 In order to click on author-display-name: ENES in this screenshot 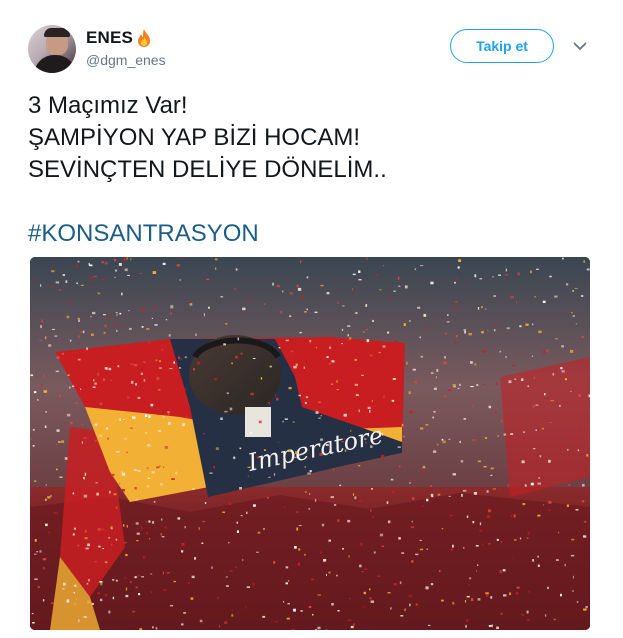, I will do `click(109, 38)`.